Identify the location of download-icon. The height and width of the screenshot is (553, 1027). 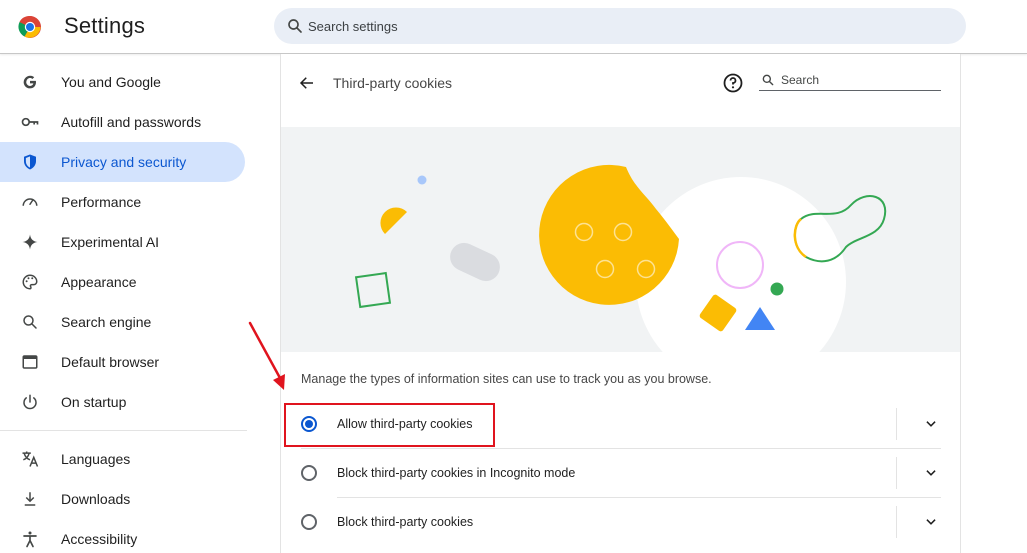
(30, 499).